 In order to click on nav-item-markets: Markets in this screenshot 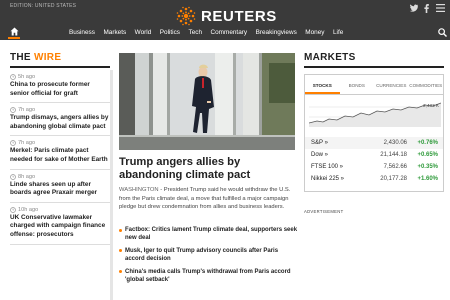, I will do `click(114, 32)`.